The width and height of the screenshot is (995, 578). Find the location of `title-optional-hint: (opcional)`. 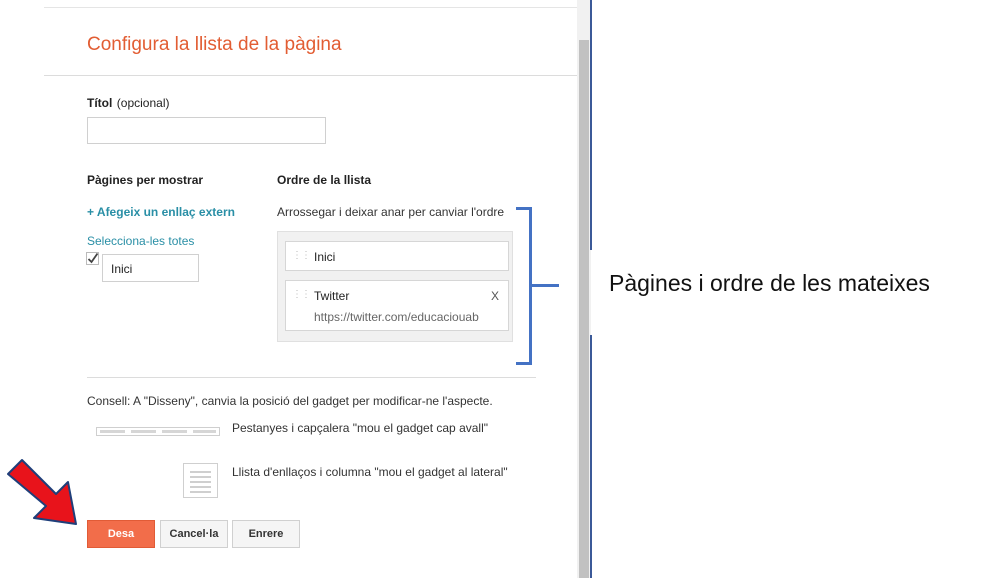

title-optional-hint: (opcional) is located at coordinates (143, 103).